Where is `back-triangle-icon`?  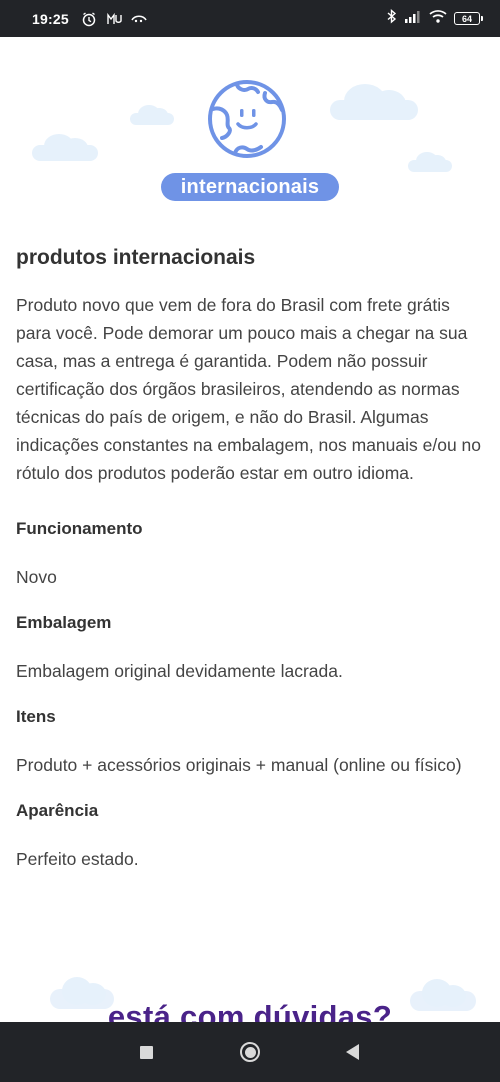
back-triangle-icon is located at coordinates (352, 1052).